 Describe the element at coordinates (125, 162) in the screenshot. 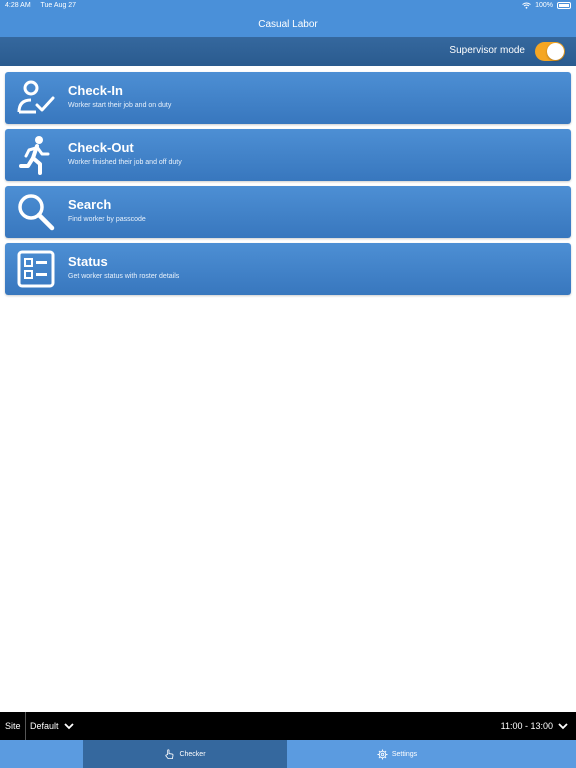

I see `check-out-subtitle: Worker finished their job and off duty` at that location.